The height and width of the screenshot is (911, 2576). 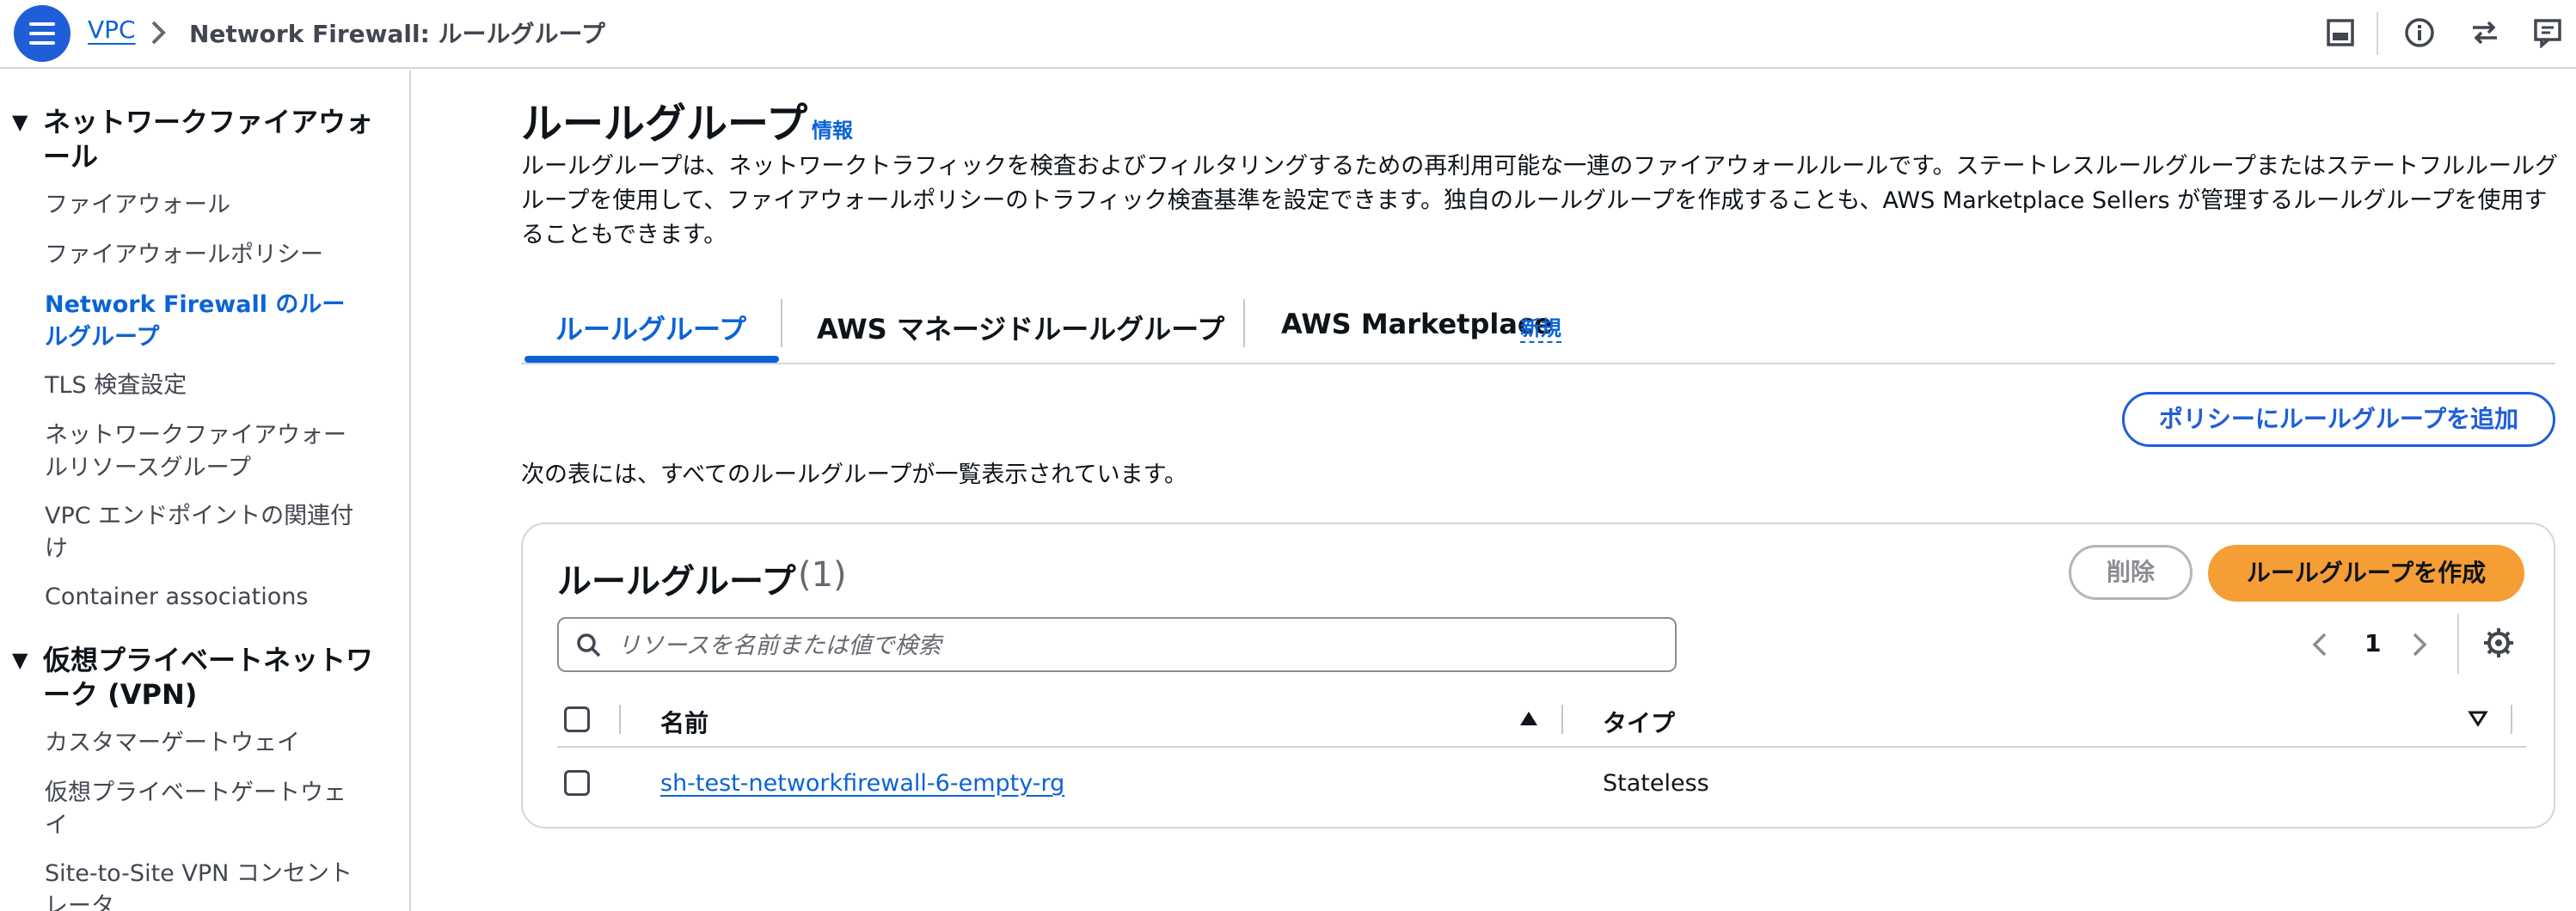 I want to click on top-navigation-bar: VPC Network Firewall: ルールグループ, so click(x=1288, y=34).